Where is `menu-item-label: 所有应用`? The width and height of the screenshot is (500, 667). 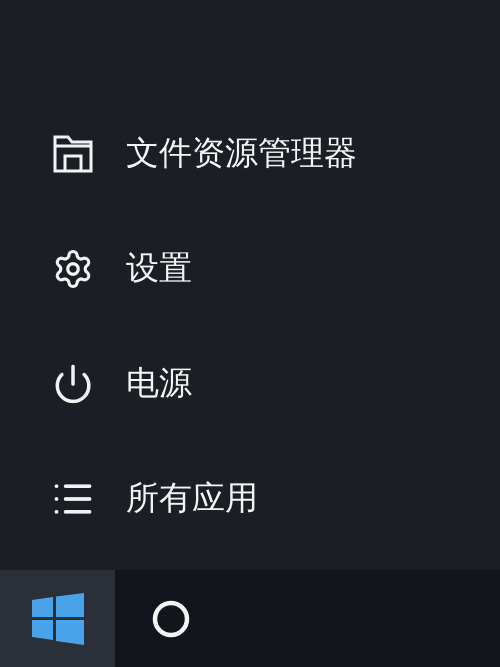 menu-item-label: 所有应用 is located at coordinates (192, 498).